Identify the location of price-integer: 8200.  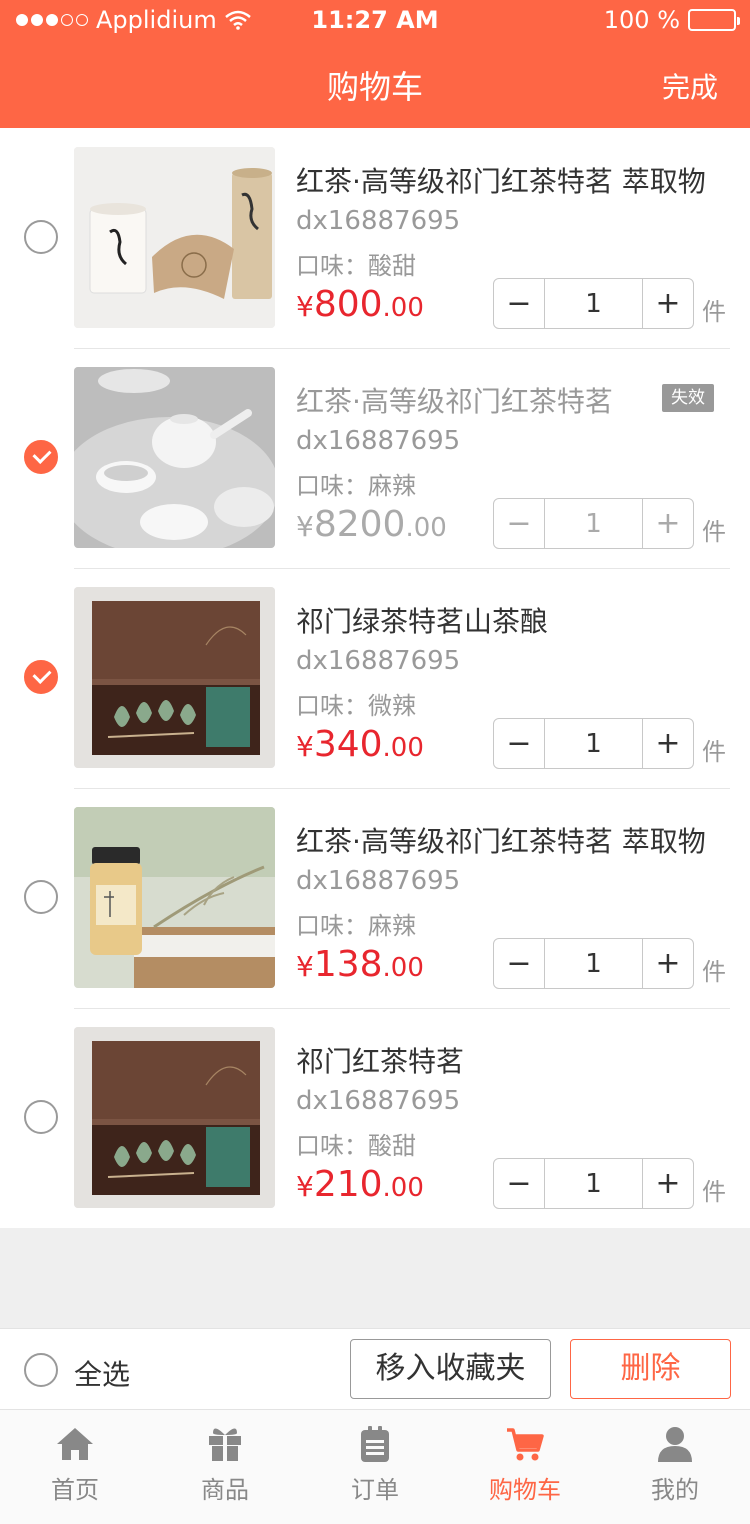
(359, 524).